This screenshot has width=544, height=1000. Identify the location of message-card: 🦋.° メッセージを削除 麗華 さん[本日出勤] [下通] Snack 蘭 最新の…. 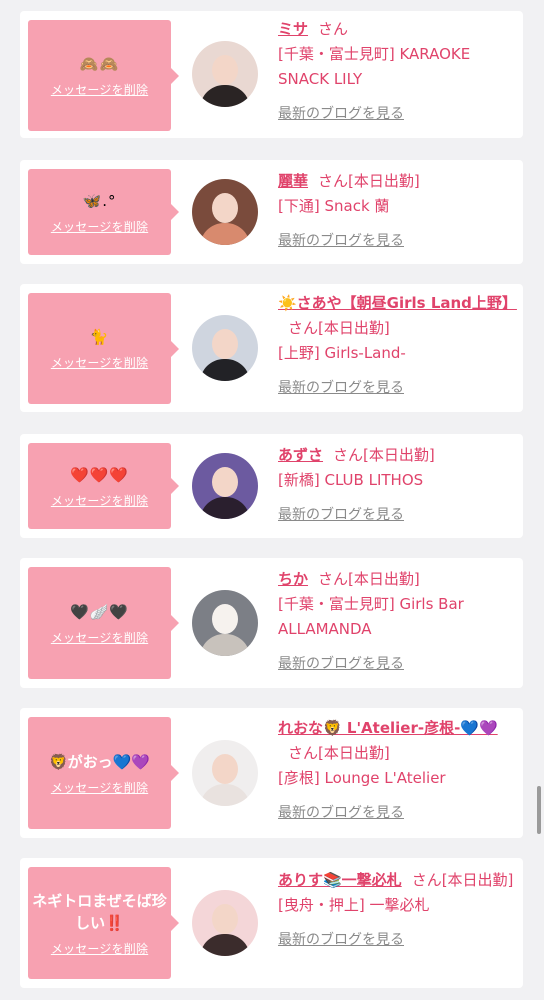
(271, 212).